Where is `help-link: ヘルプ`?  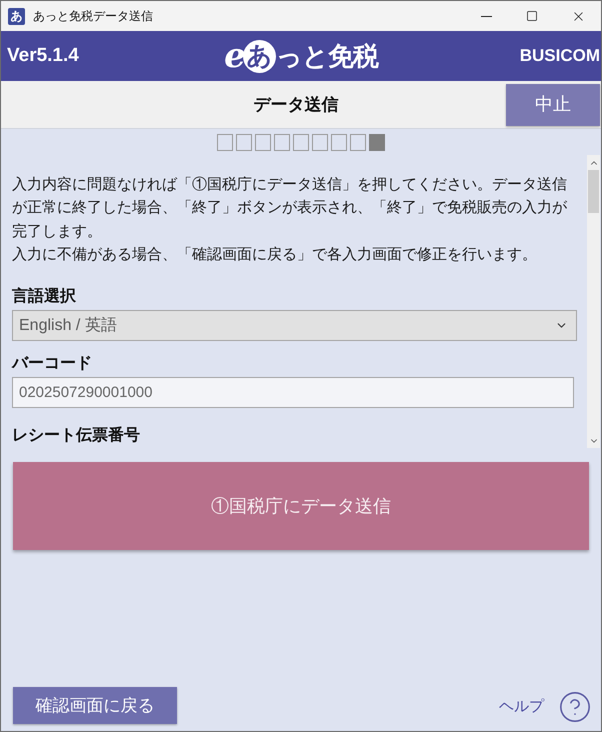 help-link: ヘルプ is located at coordinates (521, 707).